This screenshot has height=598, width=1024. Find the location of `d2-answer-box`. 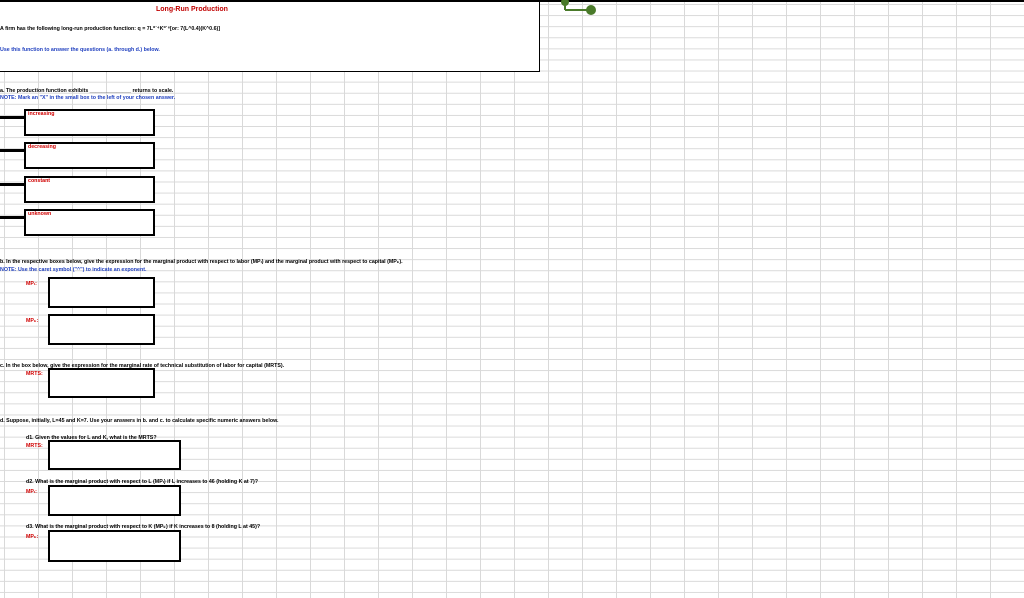

d2-answer-box is located at coordinates (114, 500).